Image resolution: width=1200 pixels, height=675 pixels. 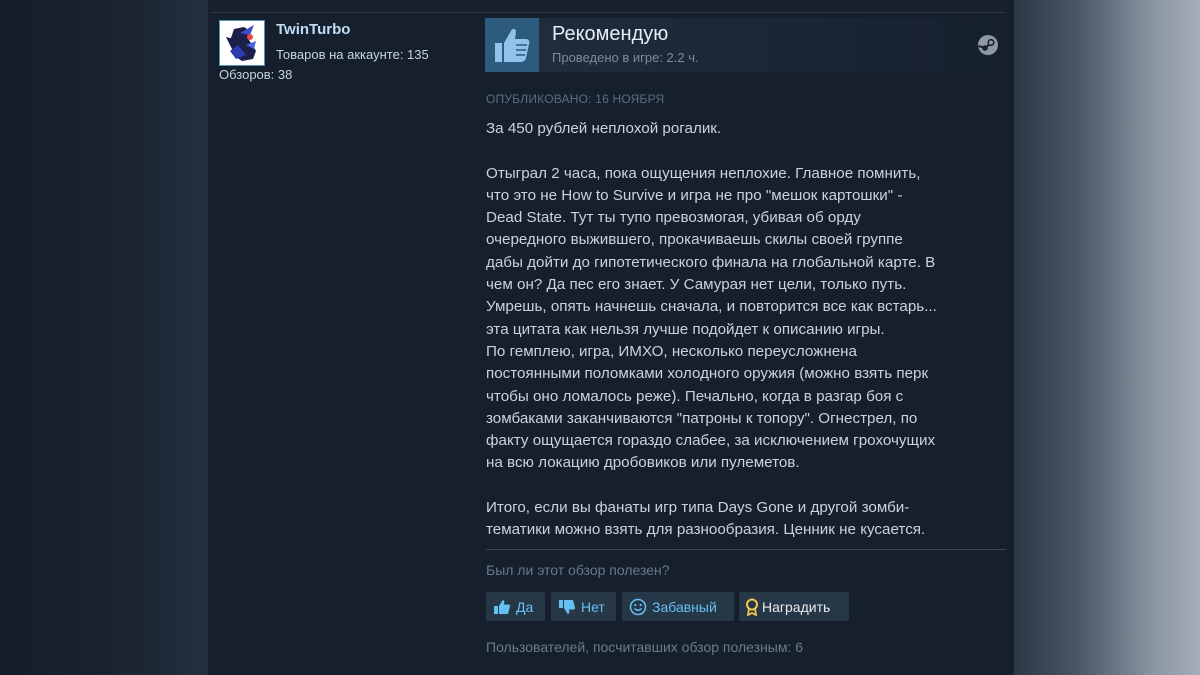 I want to click on author-avatar, so click(x=242, y=43).